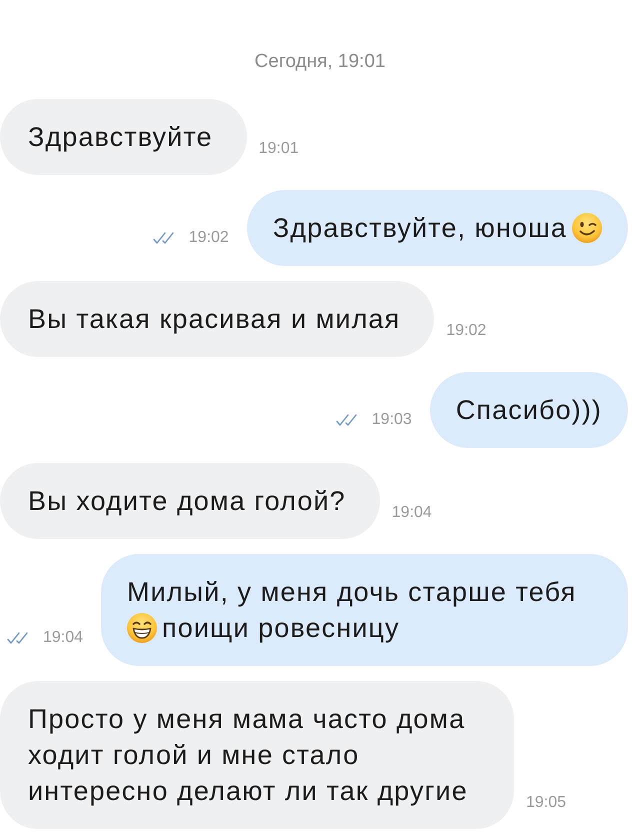 This screenshot has width=640, height=837. Describe the element at coordinates (278, 149) in the screenshot. I see `message-time: 19:01` at that location.